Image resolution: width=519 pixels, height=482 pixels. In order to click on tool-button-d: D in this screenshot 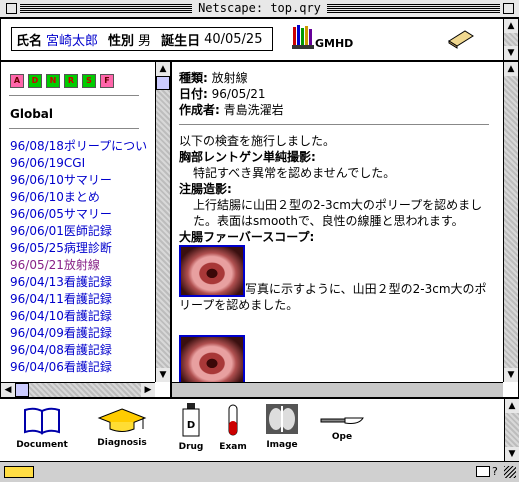, I will do `click(35, 81)`.